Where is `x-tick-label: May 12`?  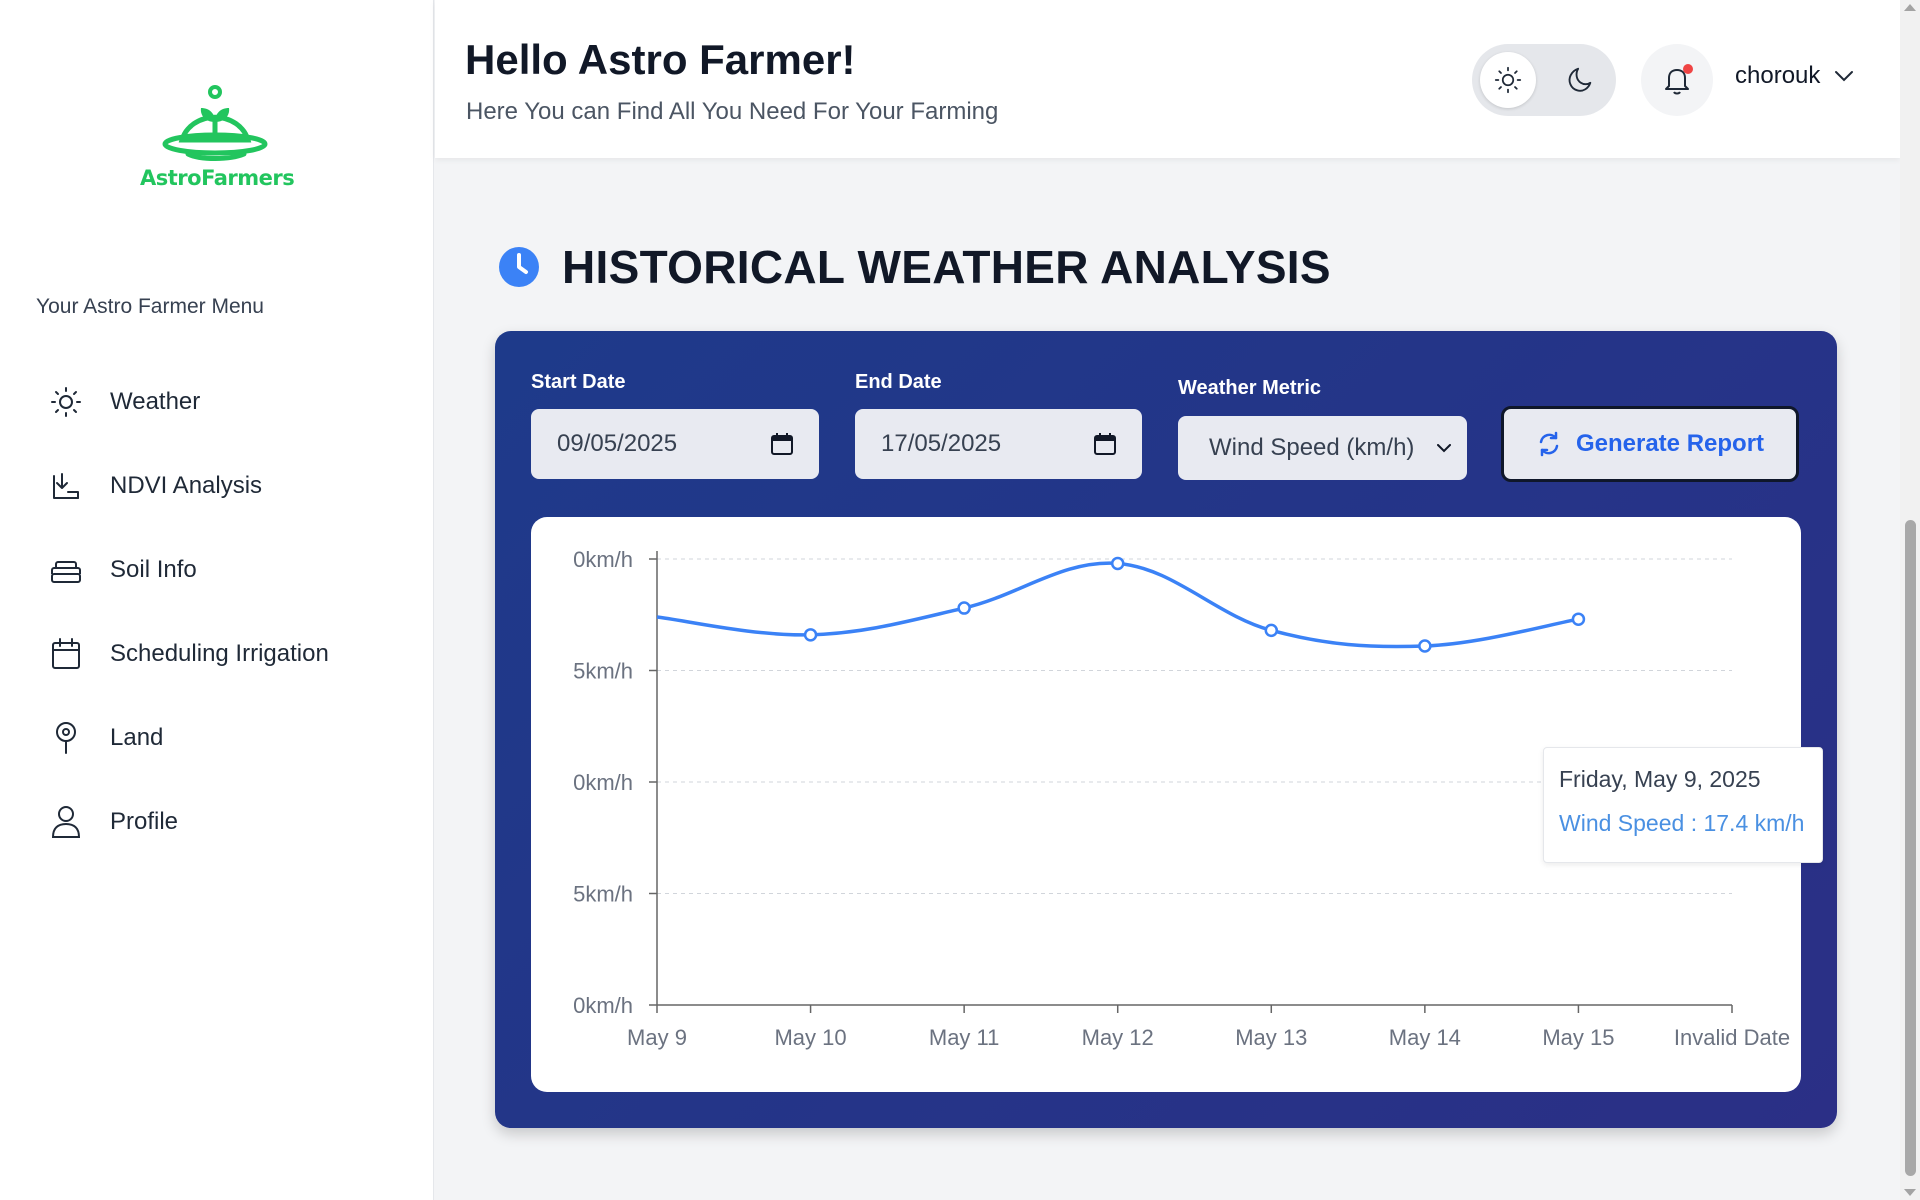 x-tick-label: May 12 is located at coordinates (1118, 1037).